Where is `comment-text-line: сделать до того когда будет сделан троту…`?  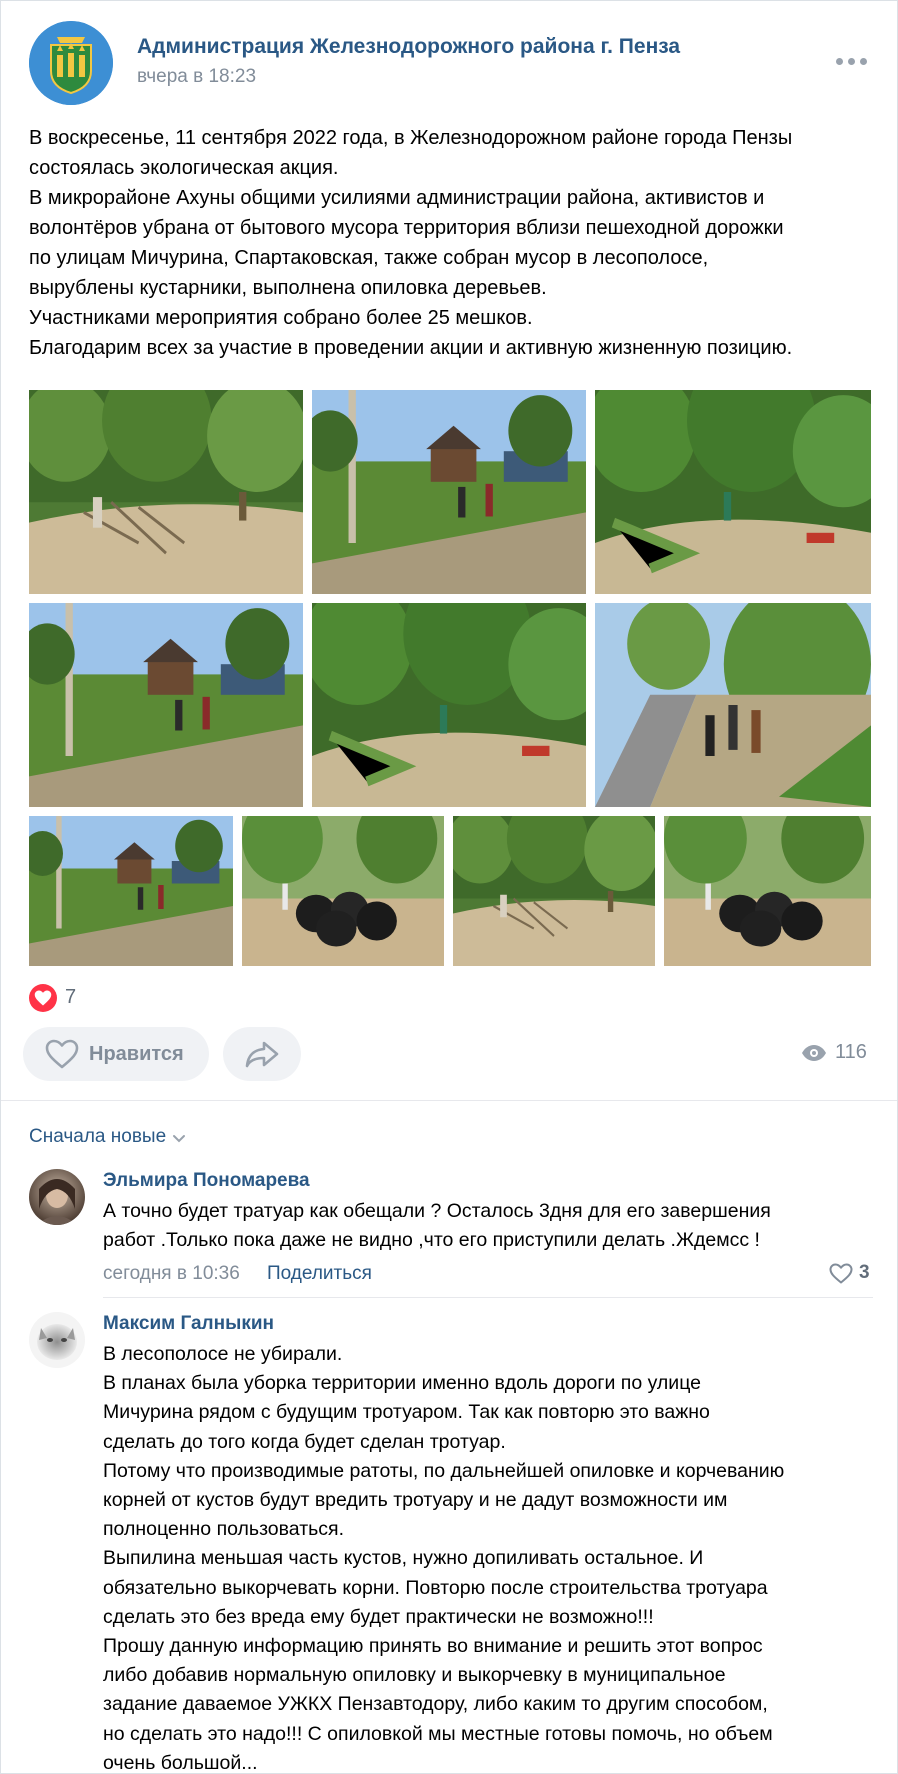 comment-text-line: сделать до того когда будет сделан троту… is located at coordinates (304, 1441).